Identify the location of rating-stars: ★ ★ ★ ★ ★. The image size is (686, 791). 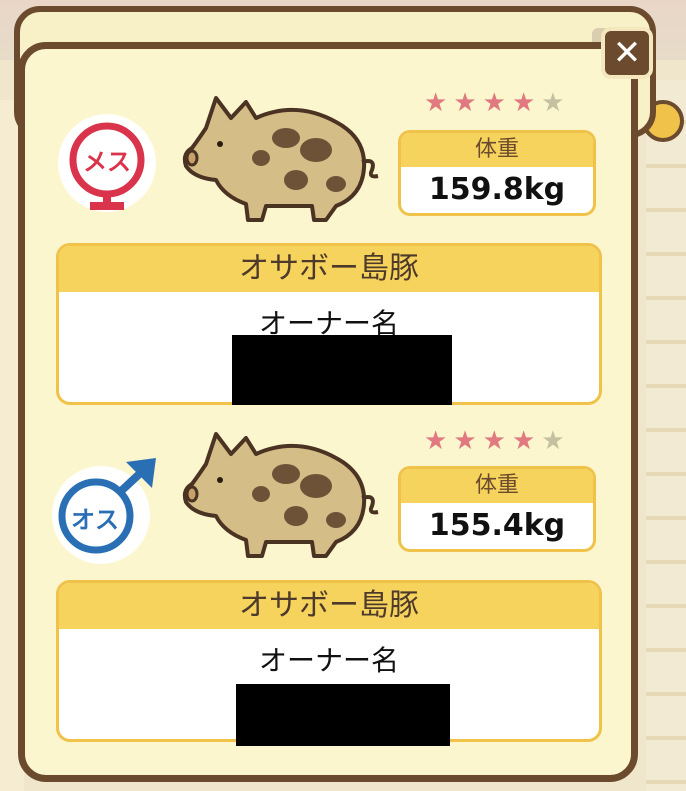
(494, 441).